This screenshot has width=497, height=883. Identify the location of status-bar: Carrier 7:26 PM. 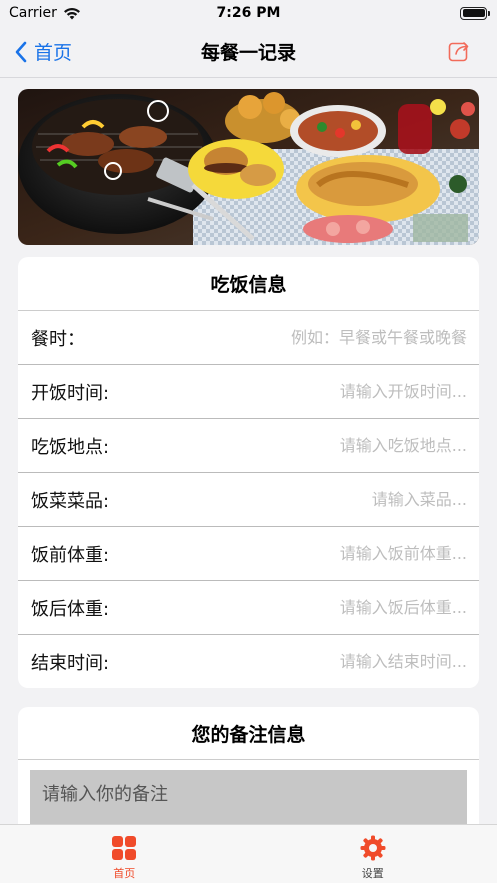
(248, 13).